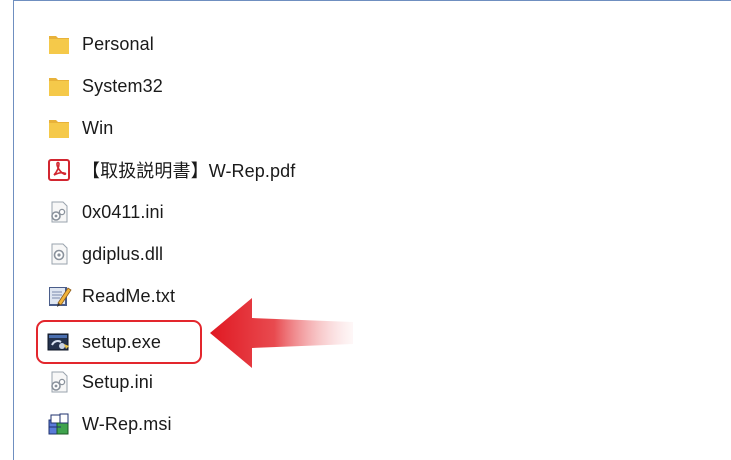 The image size is (731, 460). What do you see at coordinates (118, 43) in the screenshot?
I see `file-name: Personal` at bounding box center [118, 43].